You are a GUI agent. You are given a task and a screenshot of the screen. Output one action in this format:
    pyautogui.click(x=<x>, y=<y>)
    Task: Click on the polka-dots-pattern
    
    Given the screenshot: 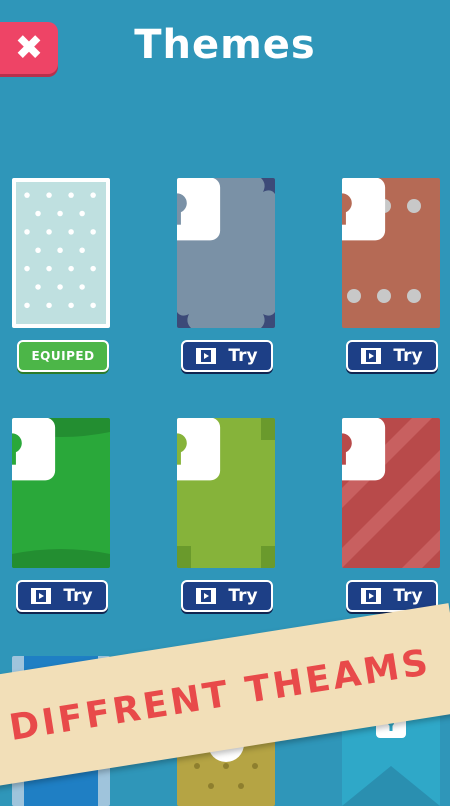 What is the action you would take?
    pyautogui.click(x=60, y=250)
    